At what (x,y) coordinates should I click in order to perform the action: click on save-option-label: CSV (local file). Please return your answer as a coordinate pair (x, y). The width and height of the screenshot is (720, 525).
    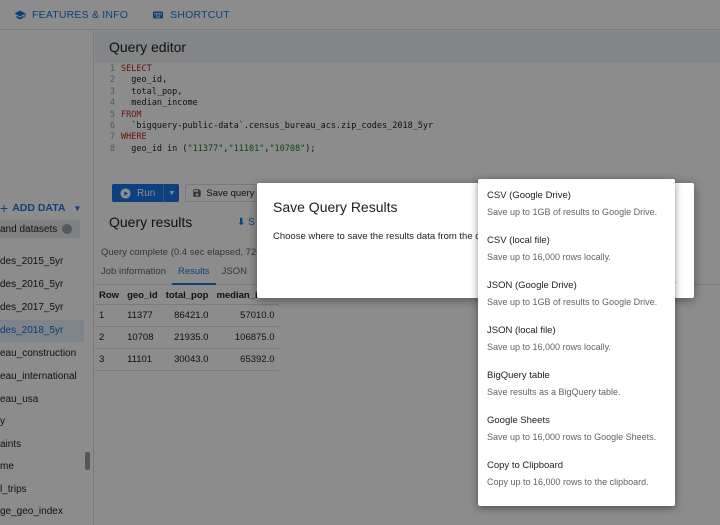
    Looking at the image, I should click on (518, 240).